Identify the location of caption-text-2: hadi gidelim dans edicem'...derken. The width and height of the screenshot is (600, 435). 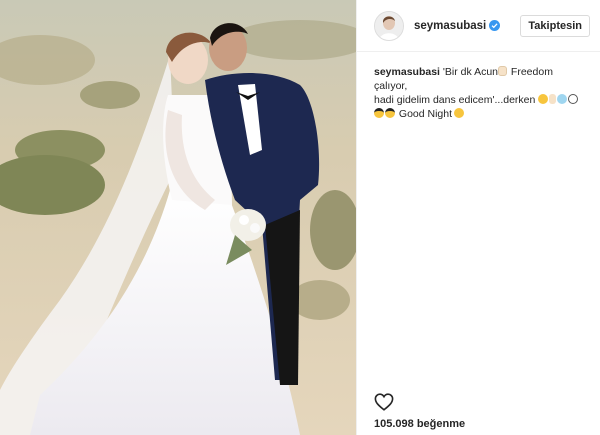
(456, 100).